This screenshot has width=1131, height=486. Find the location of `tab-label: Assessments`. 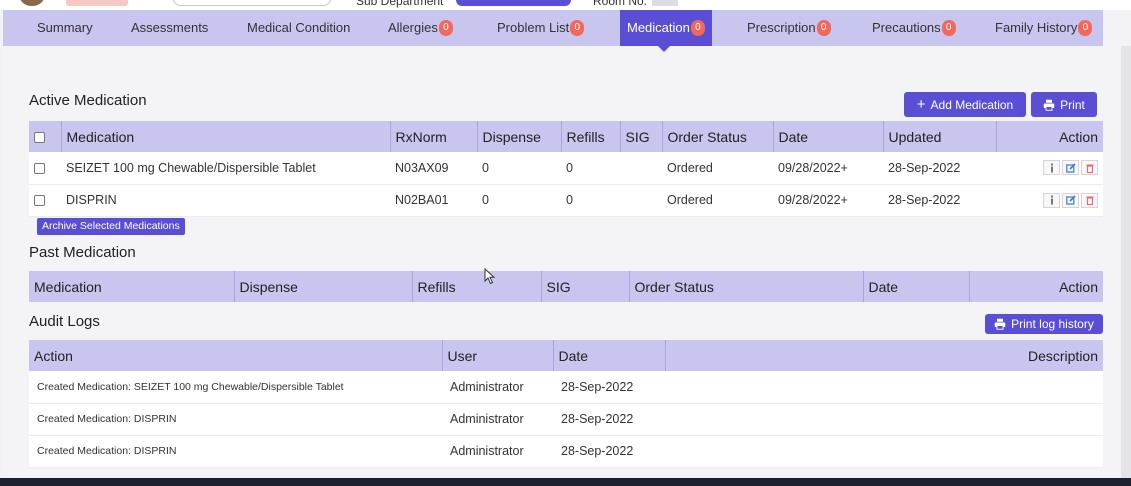

tab-label: Assessments is located at coordinates (170, 27).